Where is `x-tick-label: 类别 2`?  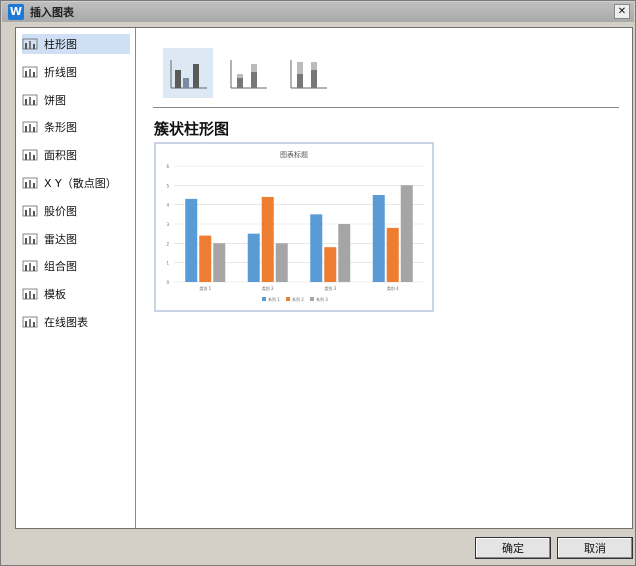
x-tick-label: 类别 2 is located at coordinates (268, 288).